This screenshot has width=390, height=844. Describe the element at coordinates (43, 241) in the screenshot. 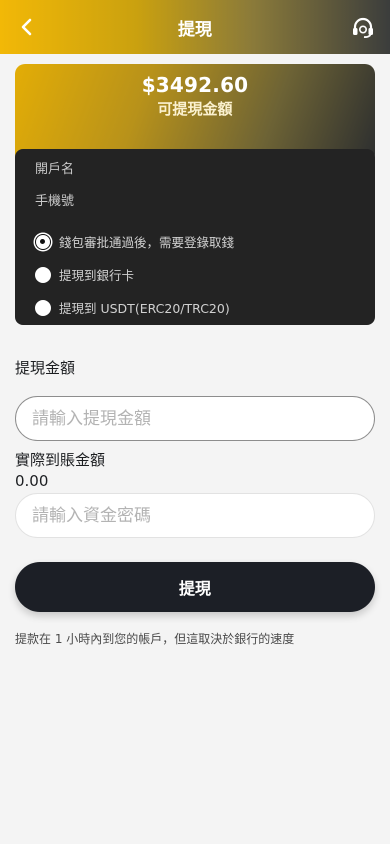

I see `radio-selected-icon` at that location.